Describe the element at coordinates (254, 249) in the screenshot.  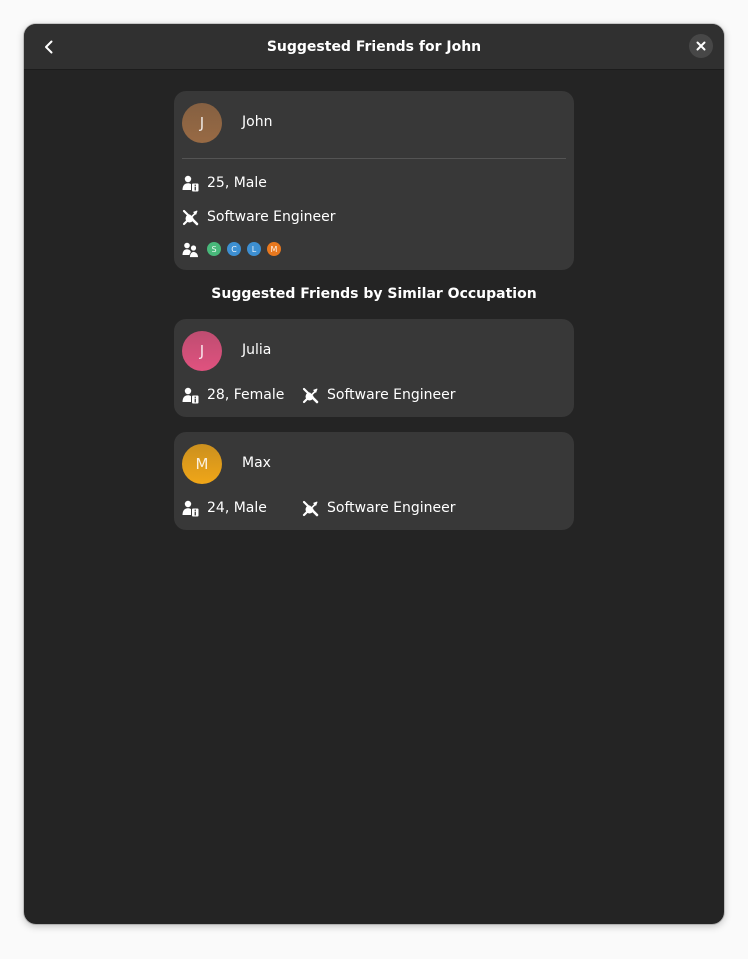
I see `friend-chip: L` at that location.